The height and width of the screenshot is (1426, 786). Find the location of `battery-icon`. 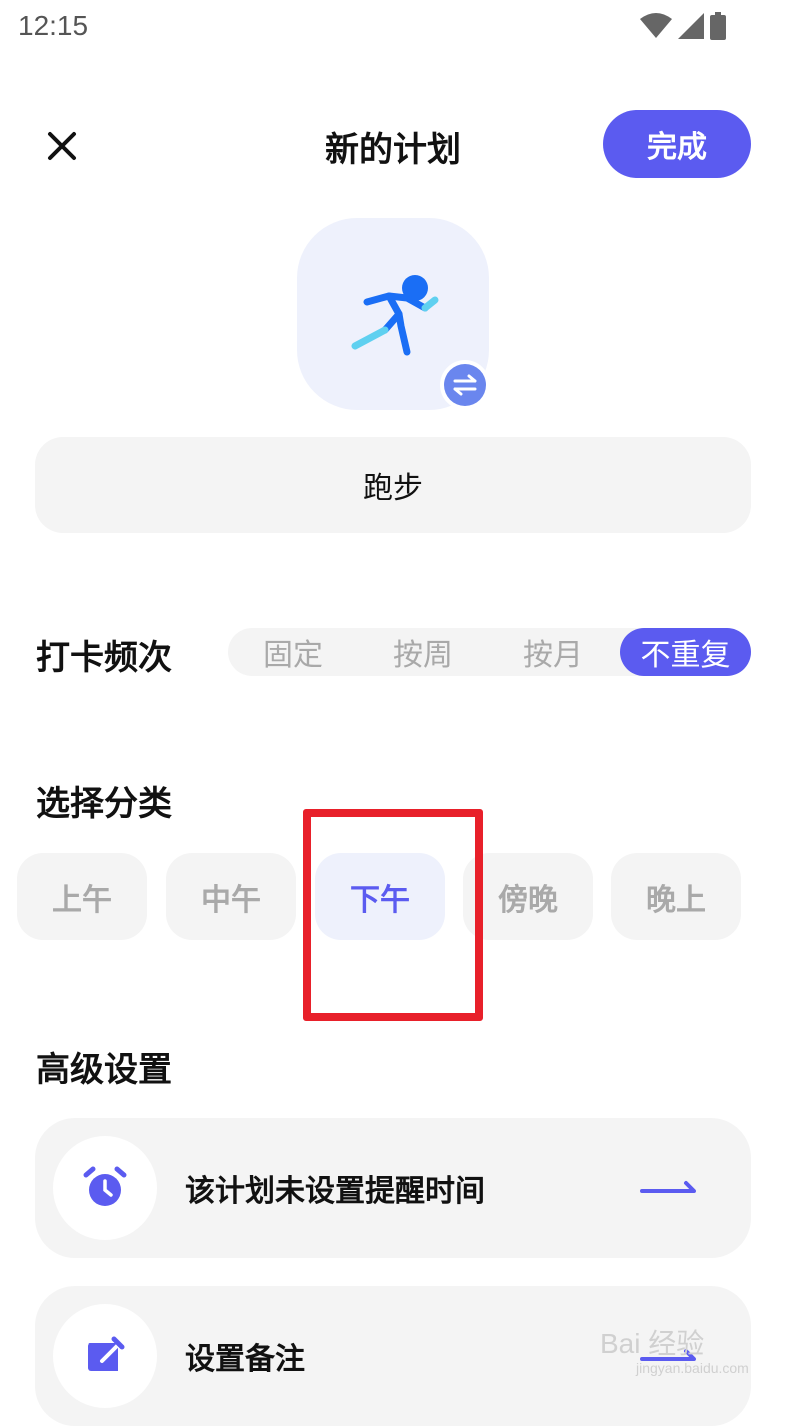

battery-icon is located at coordinates (718, 26).